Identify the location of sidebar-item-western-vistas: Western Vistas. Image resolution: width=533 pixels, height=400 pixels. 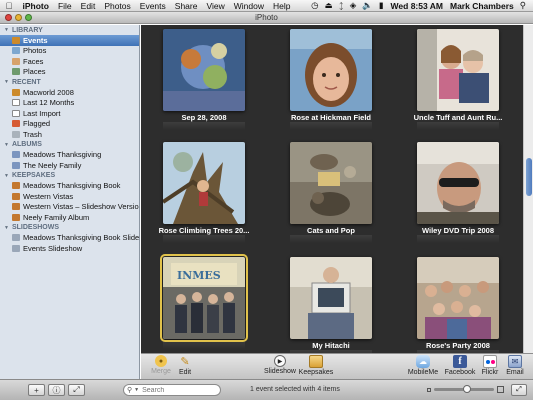
(69, 196).